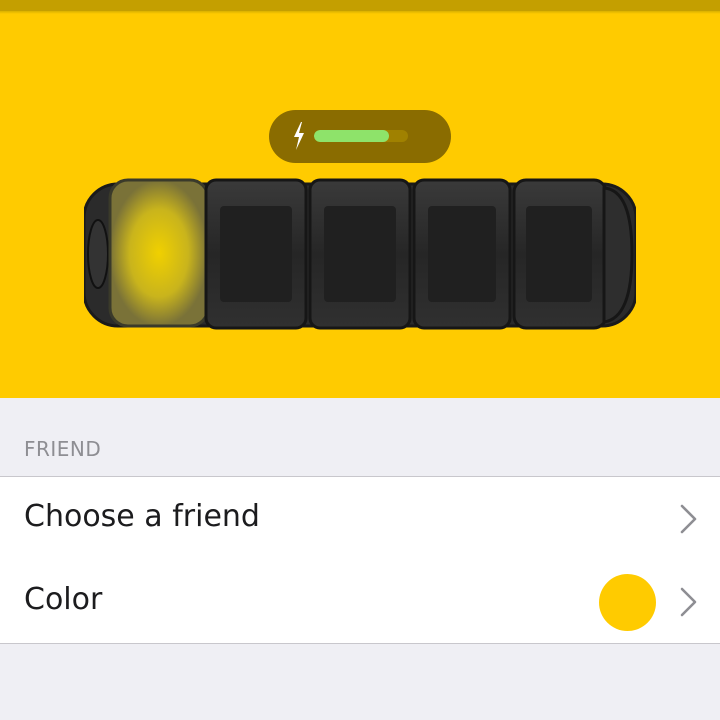 The height and width of the screenshot is (720, 720). Describe the element at coordinates (142, 516) in the screenshot. I see `choose-friend-label: Choose a friend` at that location.